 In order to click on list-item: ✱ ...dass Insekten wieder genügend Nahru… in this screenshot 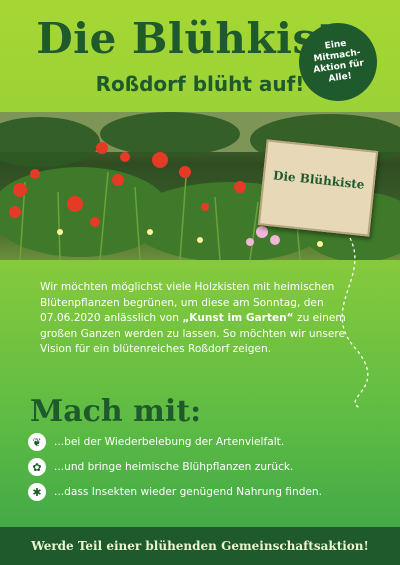, I will do `click(203, 492)`.